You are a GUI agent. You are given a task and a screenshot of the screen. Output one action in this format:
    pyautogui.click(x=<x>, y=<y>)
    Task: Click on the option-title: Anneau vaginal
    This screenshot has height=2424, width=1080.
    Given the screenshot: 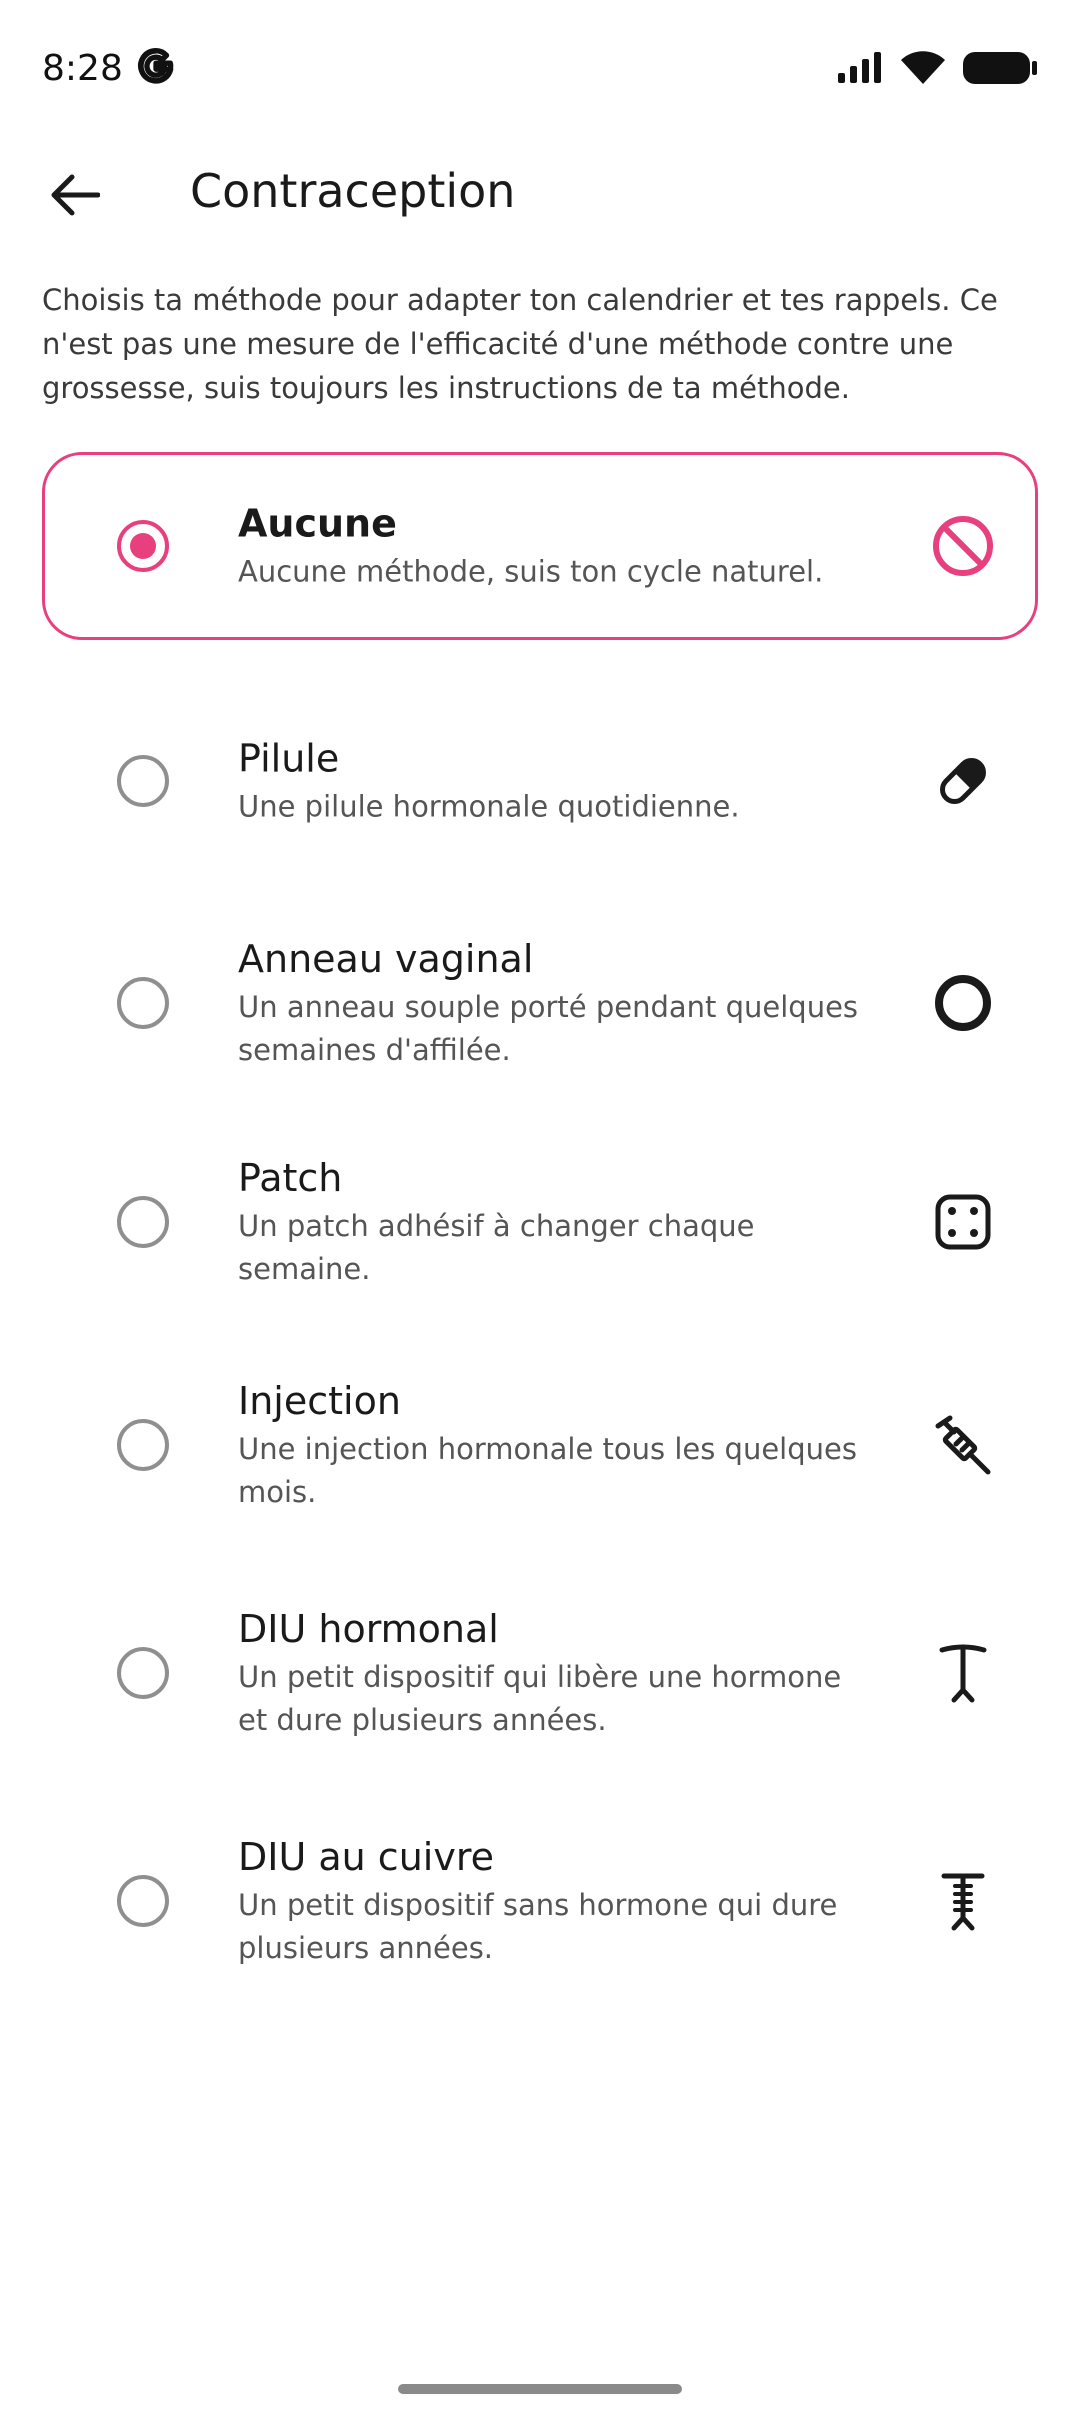 What is the action you would take?
    pyautogui.click(x=386, y=959)
    